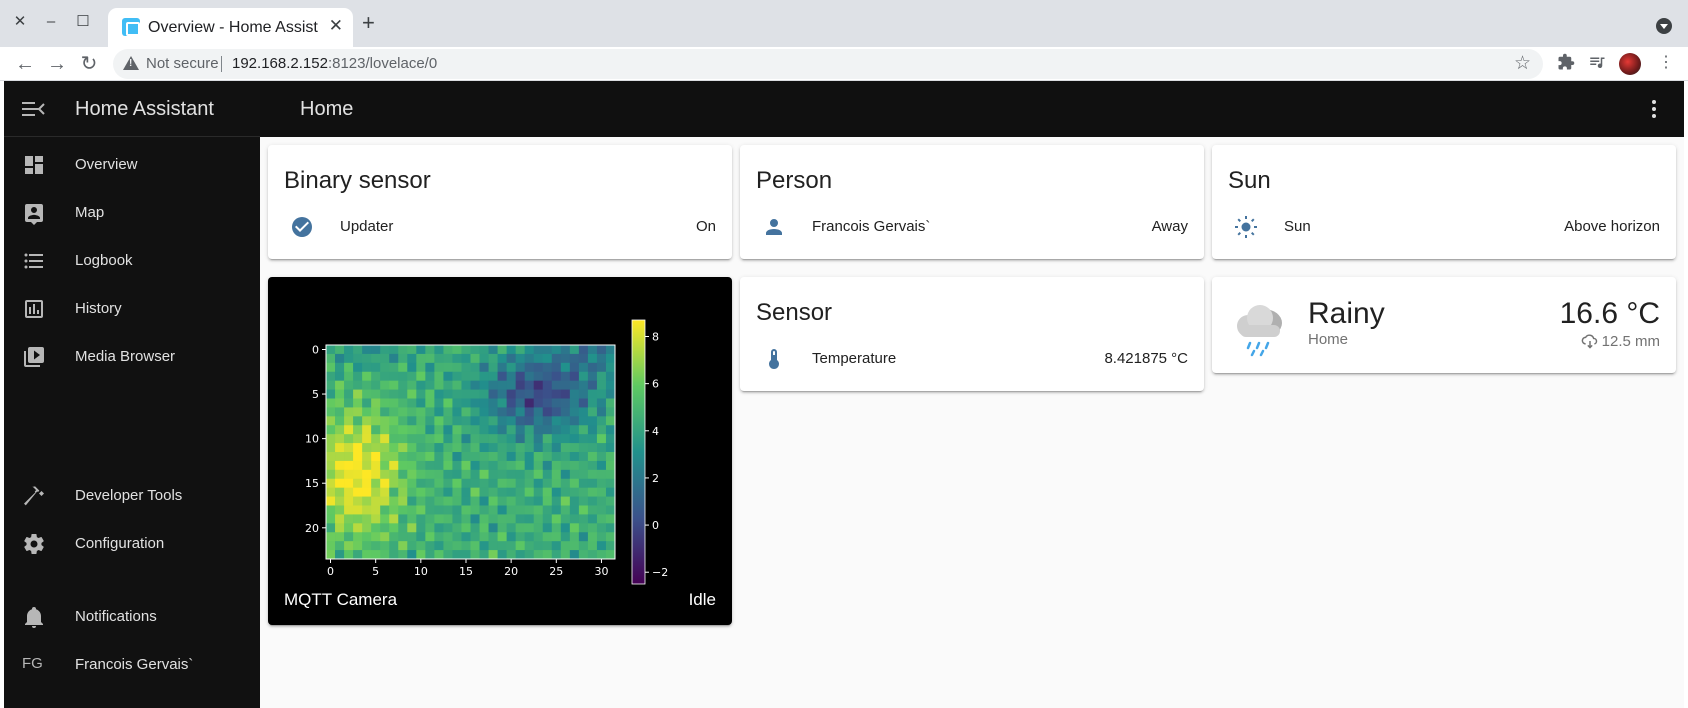 The width and height of the screenshot is (1688, 708). Describe the element at coordinates (871, 226) in the screenshot. I see `entity-name: Francois Gervais`` at that location.